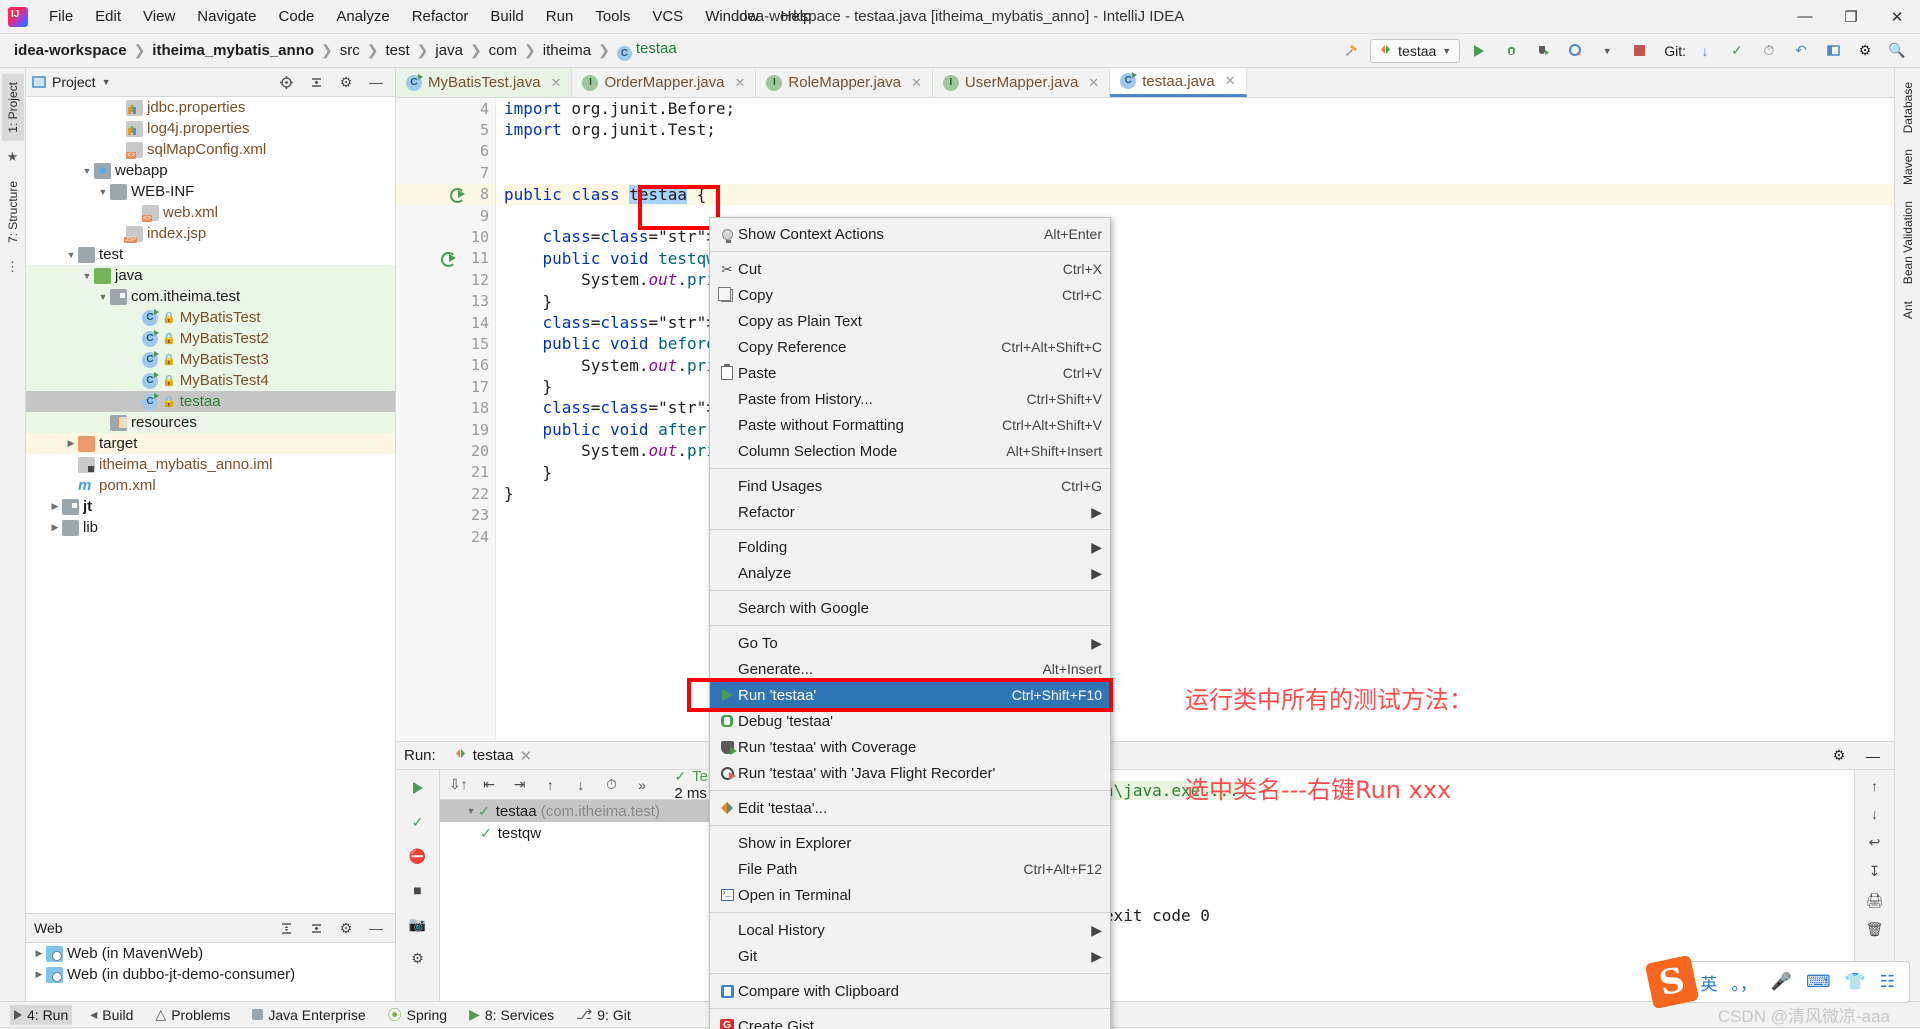 This screenshot has width=1920, height=1029. I want to click on apps-icon: ☷, so click(1887, 982).